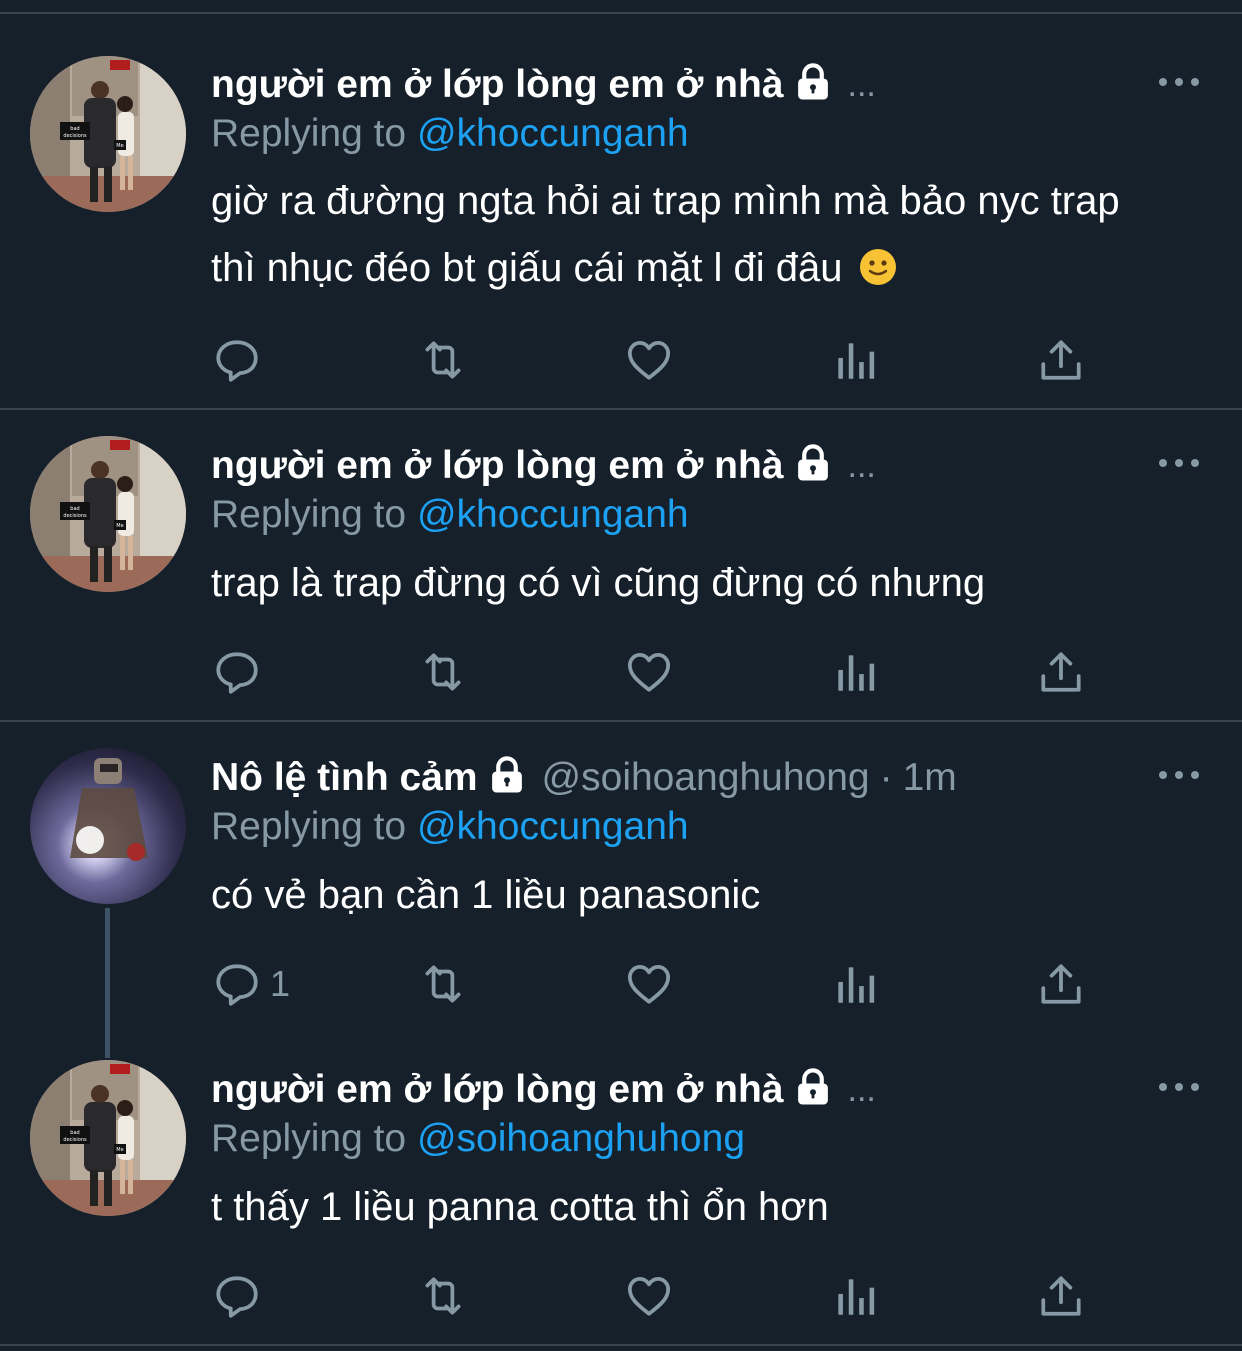 The width and height of the screenshot is (1242, 1351). I want to click on mention-link: @soihoanghuhong, so click(581, 1138).